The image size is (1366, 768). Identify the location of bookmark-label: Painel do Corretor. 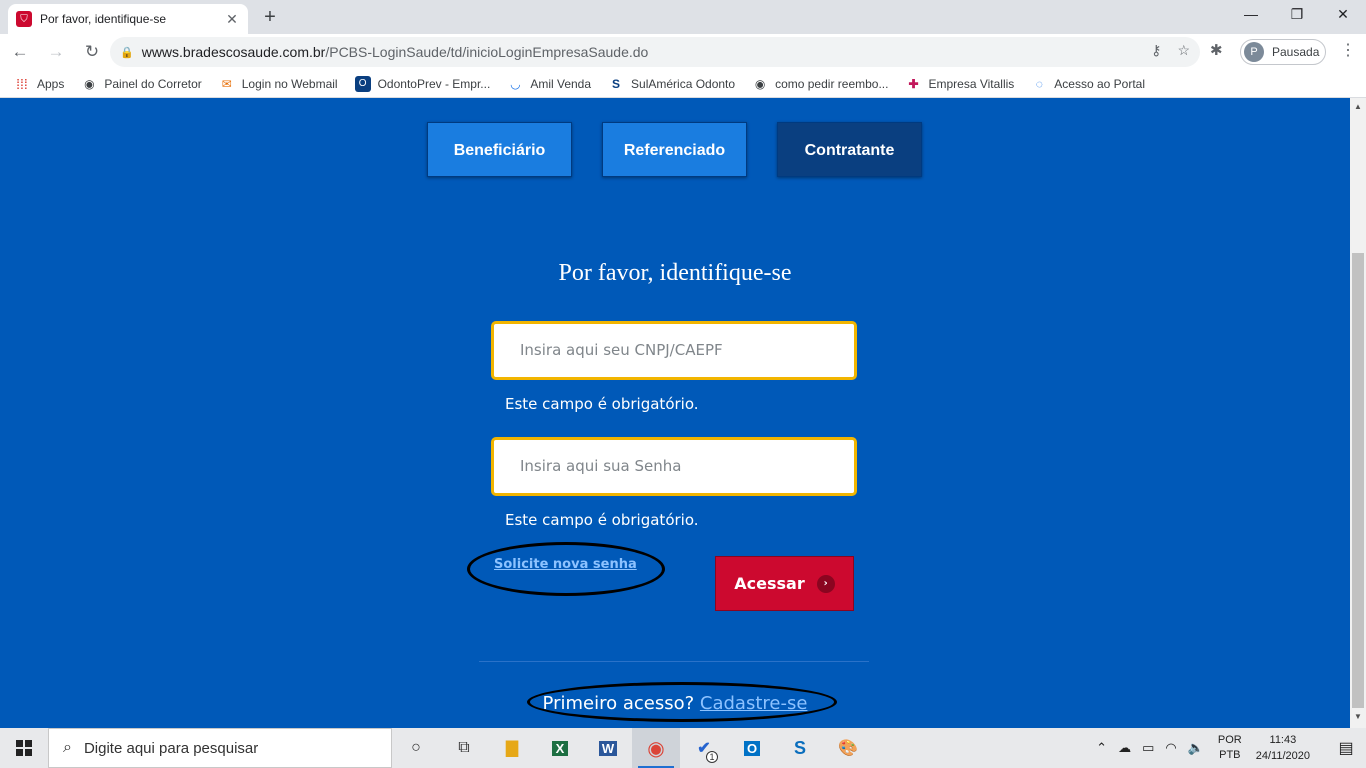
(153, 83).